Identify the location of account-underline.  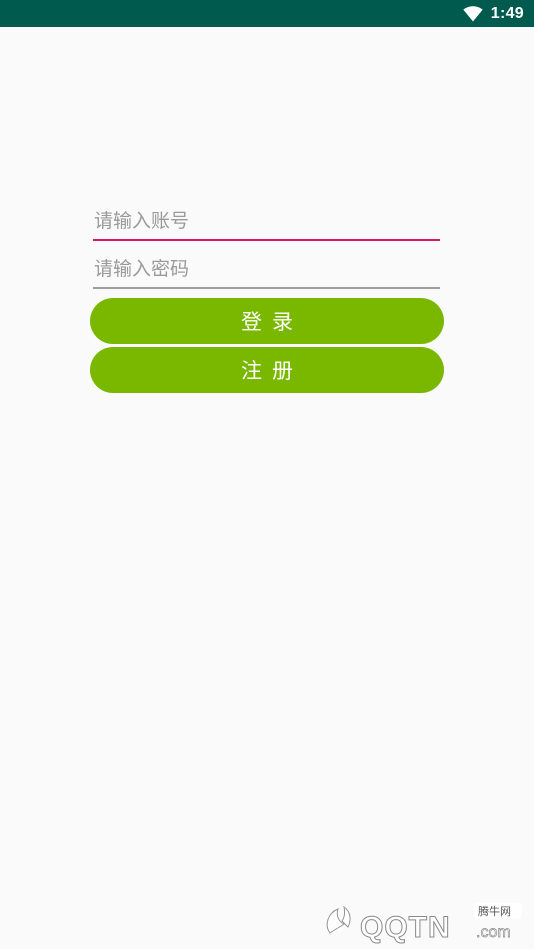
(266, 240).